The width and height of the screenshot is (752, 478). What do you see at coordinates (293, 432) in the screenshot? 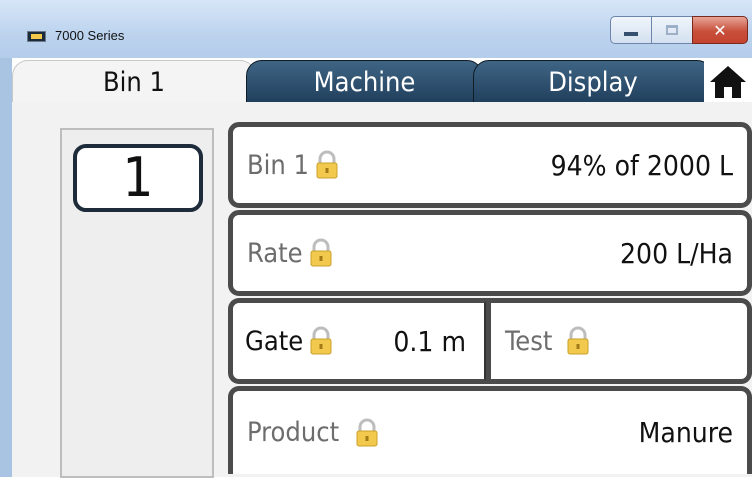
I see `product-label: Product` at bounding box center [293, 432].